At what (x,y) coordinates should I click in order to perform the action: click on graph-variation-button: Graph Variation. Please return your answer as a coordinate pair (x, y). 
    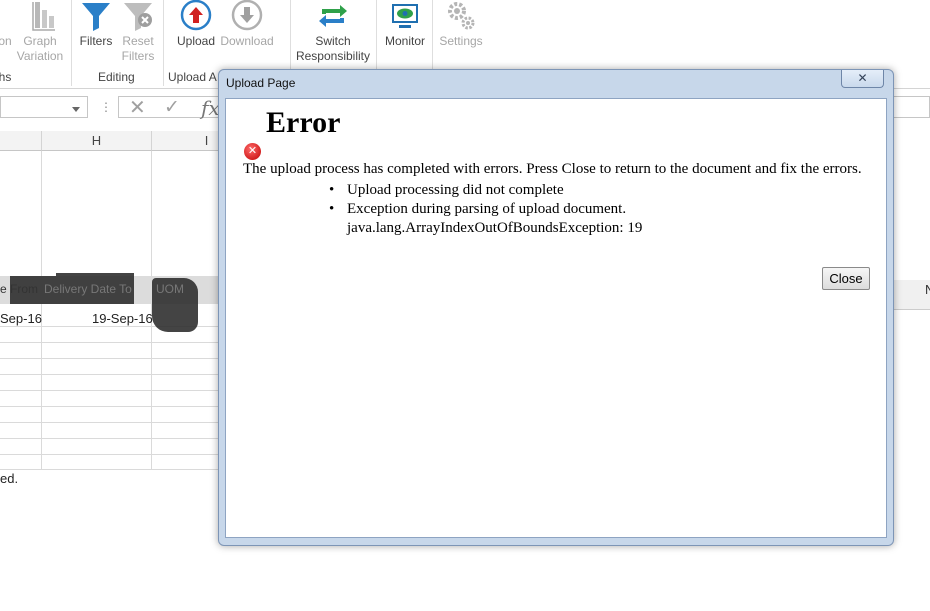
    Looking at the image, I should click on (40, 32).